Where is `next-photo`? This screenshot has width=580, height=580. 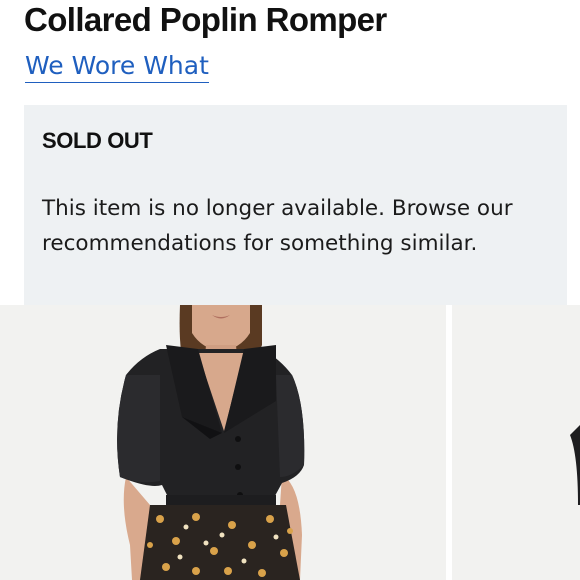 next-photo is located at coordinates (516, 442).